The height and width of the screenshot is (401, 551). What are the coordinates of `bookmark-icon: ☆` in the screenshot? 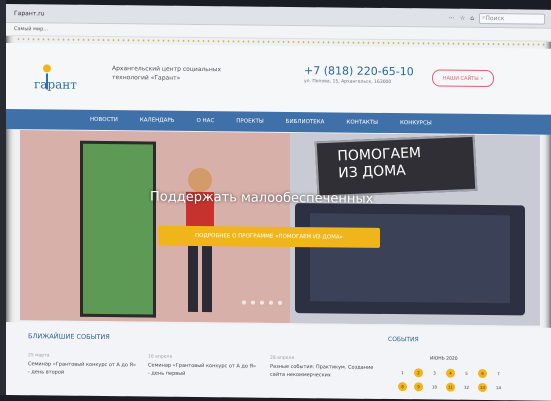 It's located at (462, 17).